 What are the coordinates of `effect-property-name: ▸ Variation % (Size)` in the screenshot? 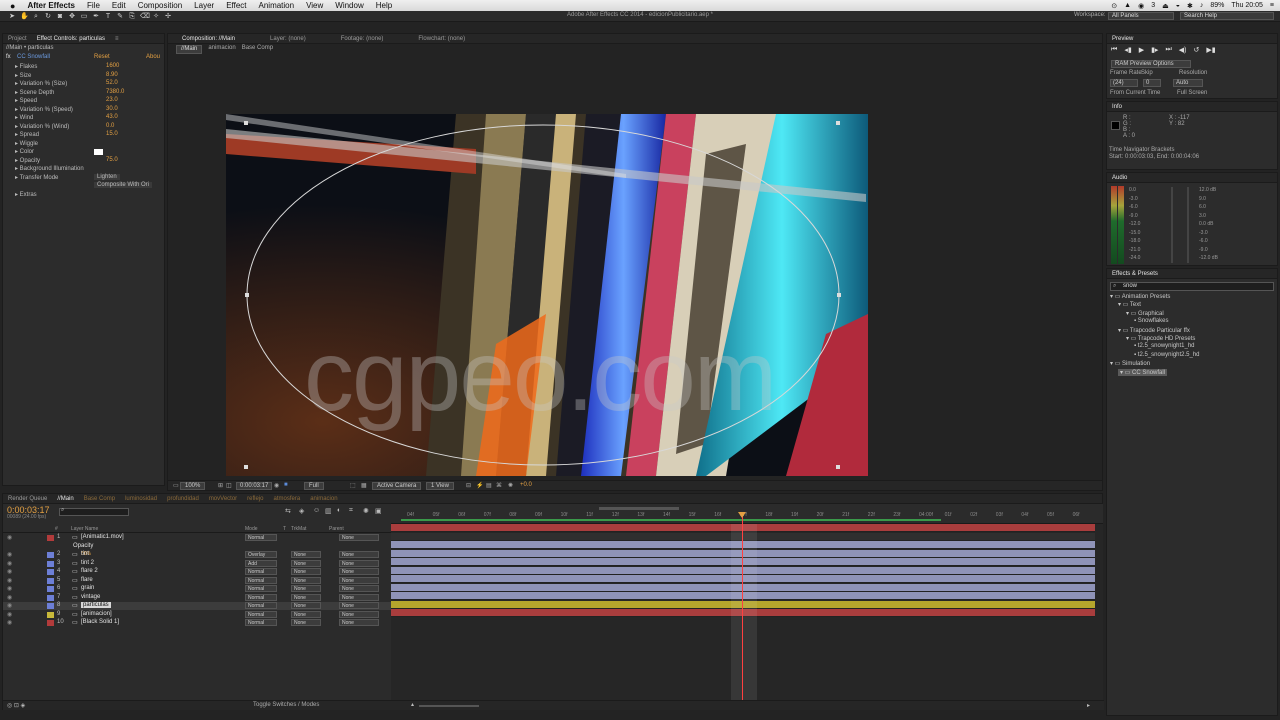 It's located at (41, 83).